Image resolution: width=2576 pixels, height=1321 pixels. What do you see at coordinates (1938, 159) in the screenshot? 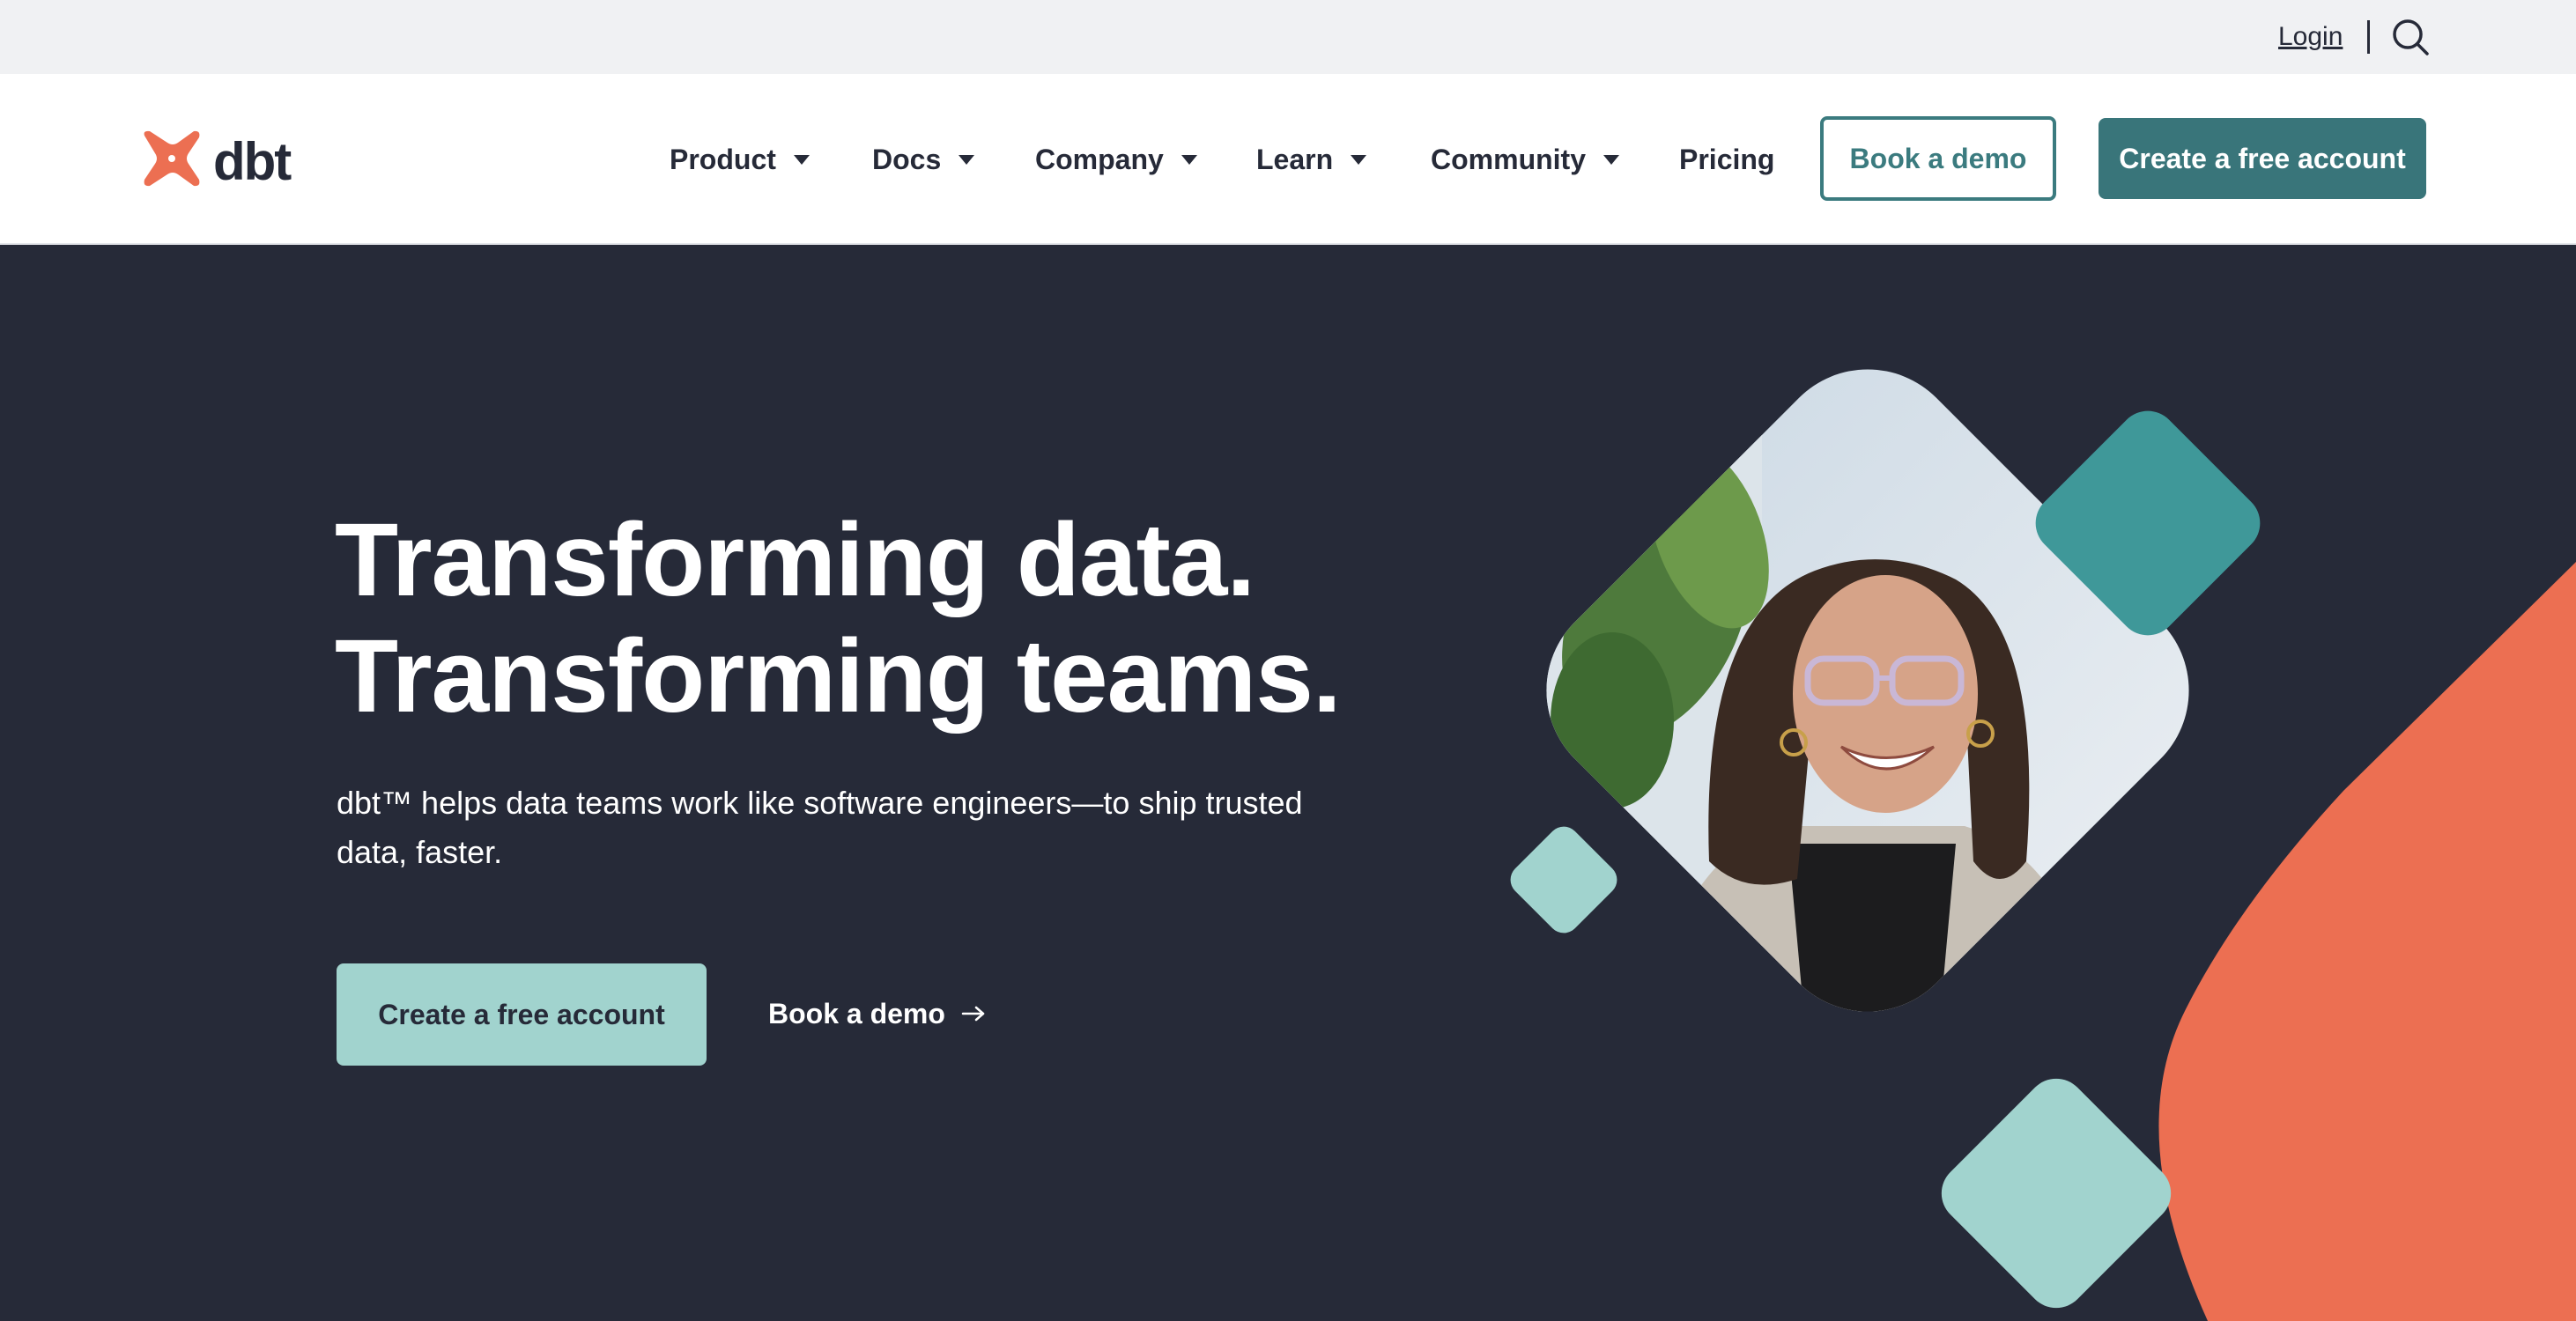
I see `book-demo-button: Book a demo` at bounding box center [1938, 159].